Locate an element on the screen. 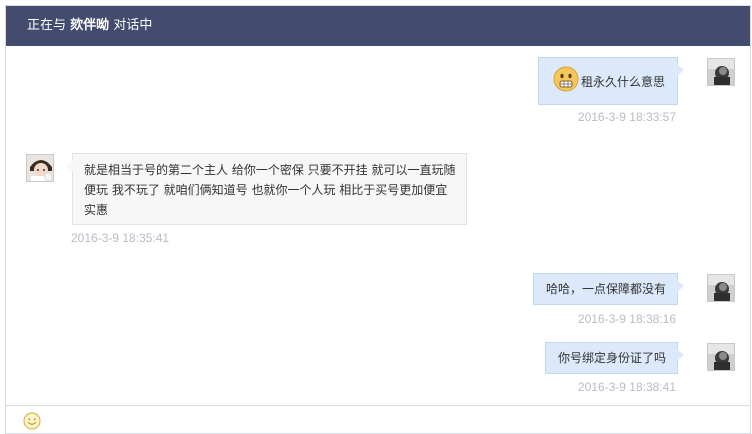 This screenshot has height=434, width=752. message-time: 2016-3-9 18:38:41 is located at coordinates (626, 387).